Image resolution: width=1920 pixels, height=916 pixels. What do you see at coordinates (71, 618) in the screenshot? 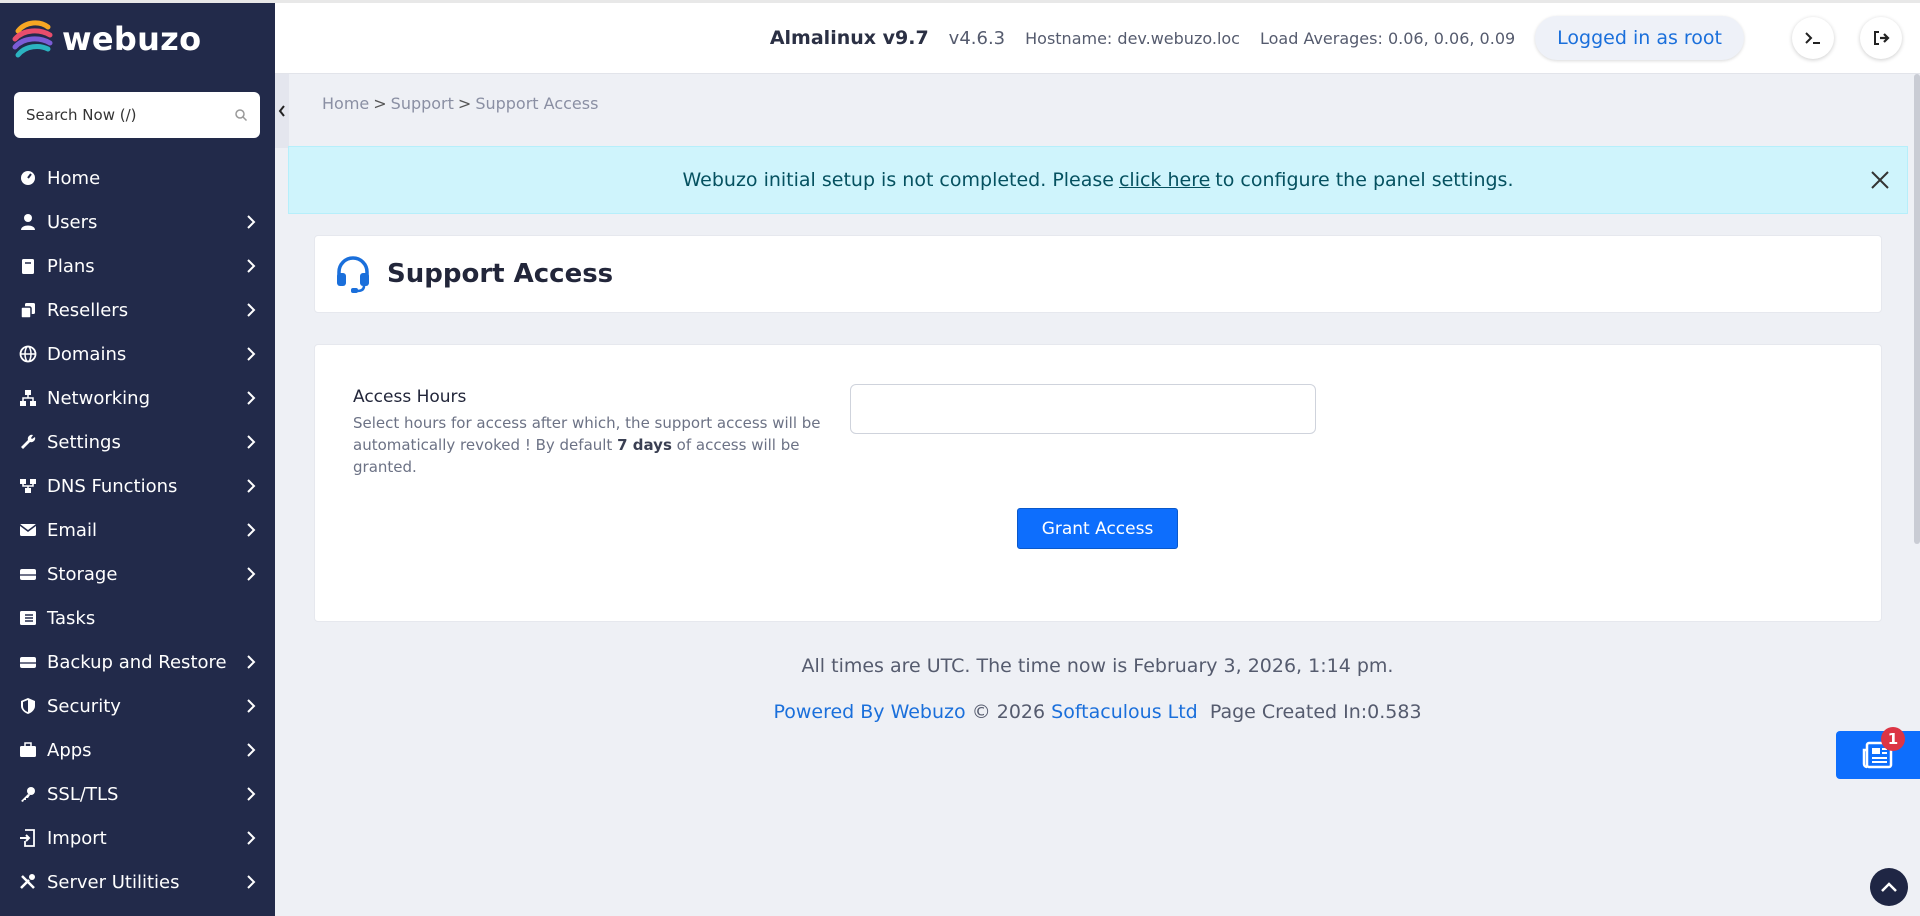
I see `sidebar-item-label: Tasks` at bounding box center [71, 618].